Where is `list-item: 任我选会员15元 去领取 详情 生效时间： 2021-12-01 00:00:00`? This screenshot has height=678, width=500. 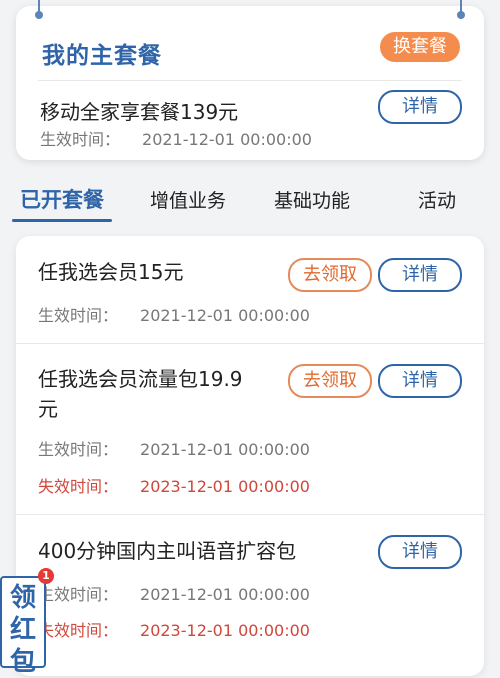
list-item: 任我选会员15元 去领取 详情 生效时间： 2021-12-01 00:00:00 is located at coordinates (250, 290).